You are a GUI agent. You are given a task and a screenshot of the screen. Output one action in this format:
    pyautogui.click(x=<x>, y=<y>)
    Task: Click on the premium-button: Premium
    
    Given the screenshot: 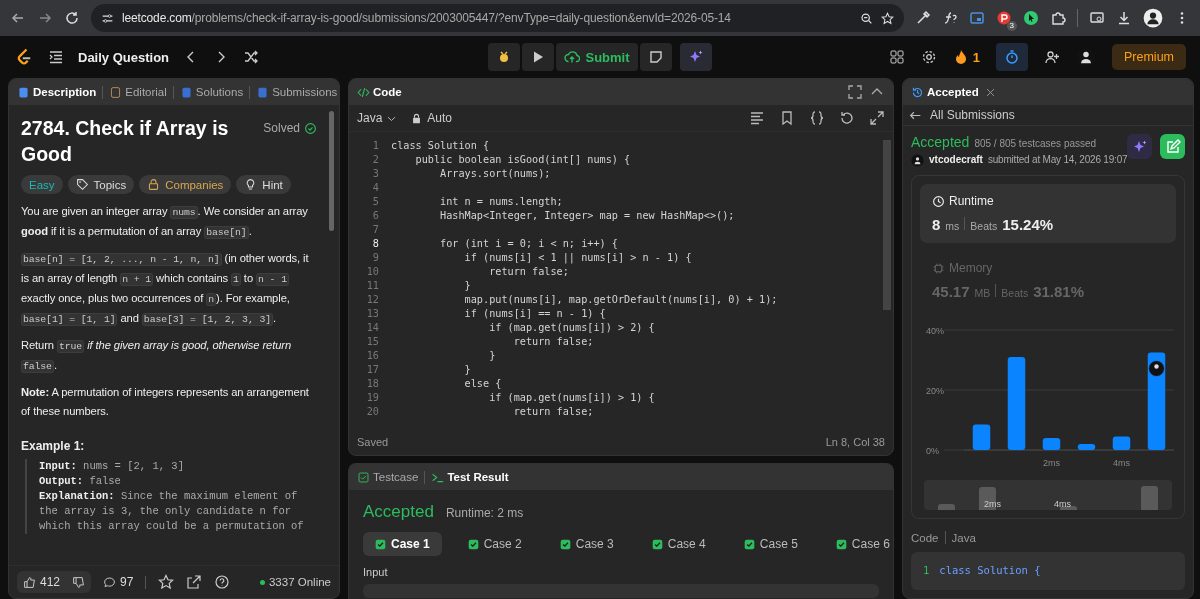 What is the action you would take?
    pyautogui.click(x=1149, y=57)
    